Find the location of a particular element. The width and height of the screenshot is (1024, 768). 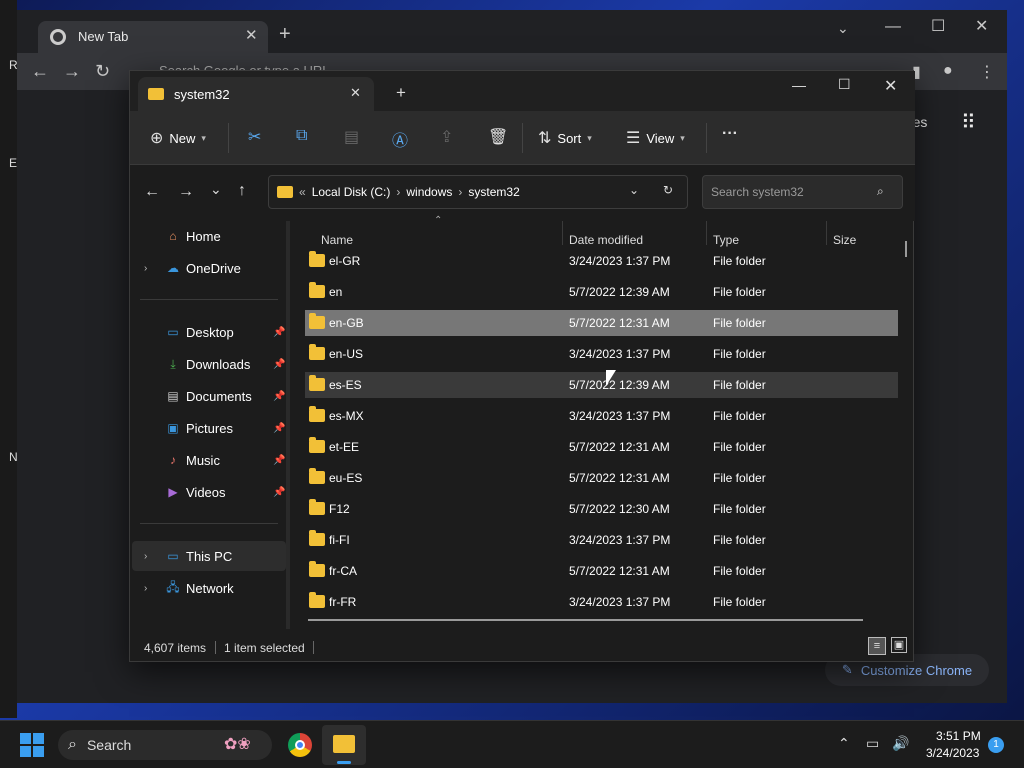

taskbar-search: ⌕ Search ✿❀ is located at coordinates (165, 745).